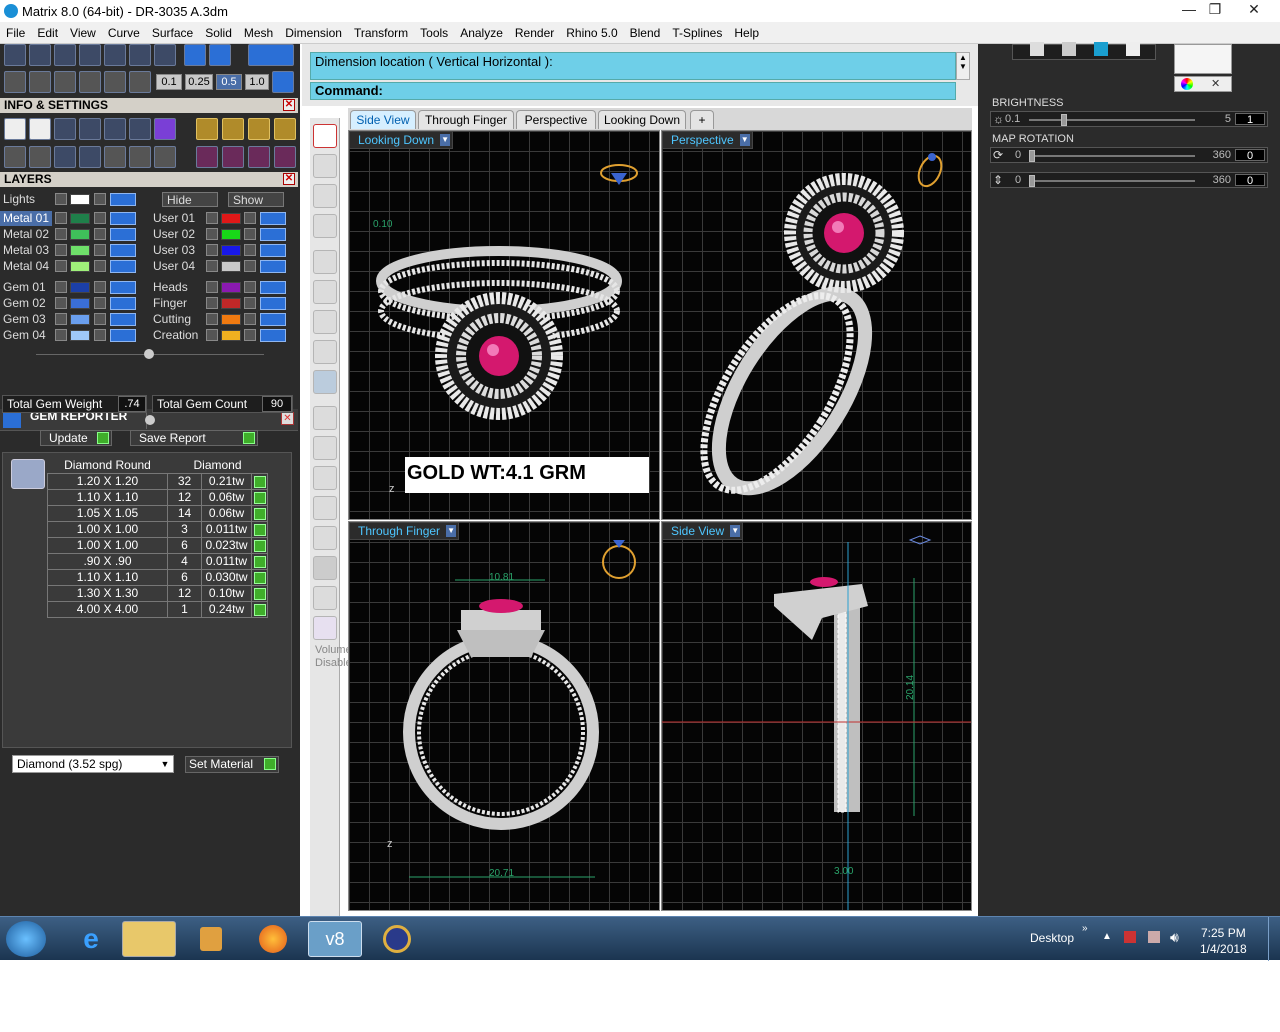 The image size is (1280, 1032). Describe the element at coordinates (1130, 937) in the screenshot. I see `flag-icon` at that location.